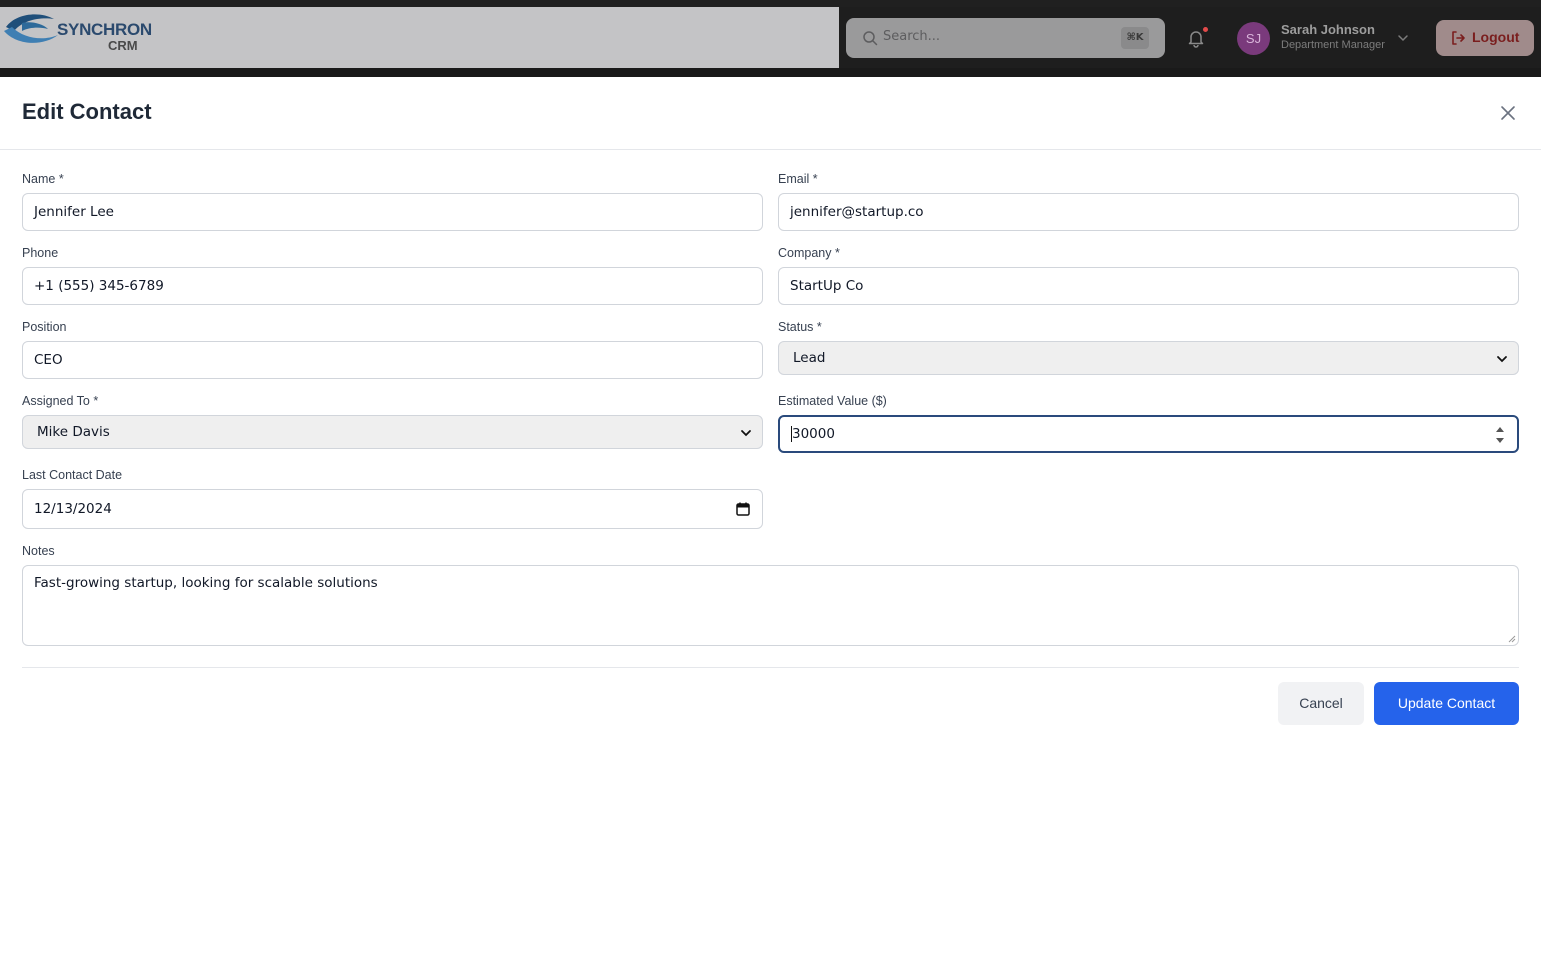 The width and height of the screenshot is (1541, 961). I want to click on assigned-to-label: Assigned To *, so click(60, 401).